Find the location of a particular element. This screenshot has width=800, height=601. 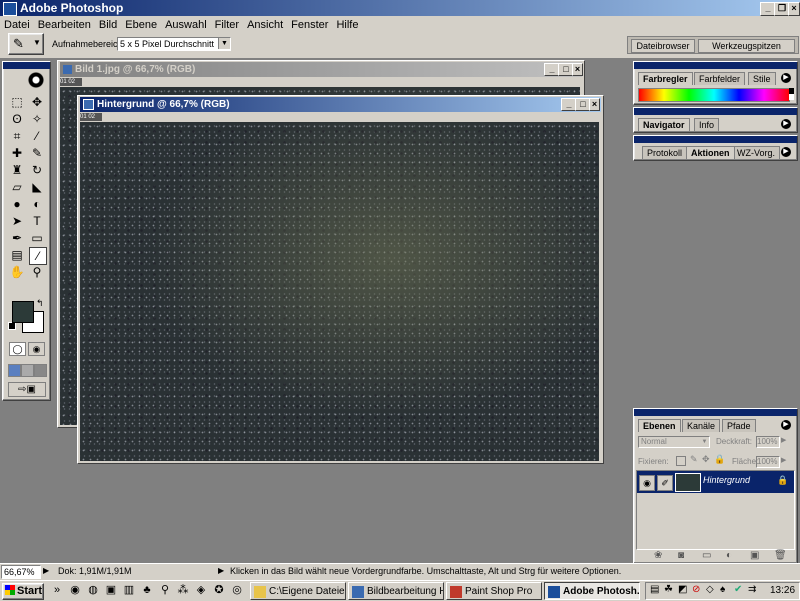

firefox-icon: ◉ is located at coordinates (75, 590).